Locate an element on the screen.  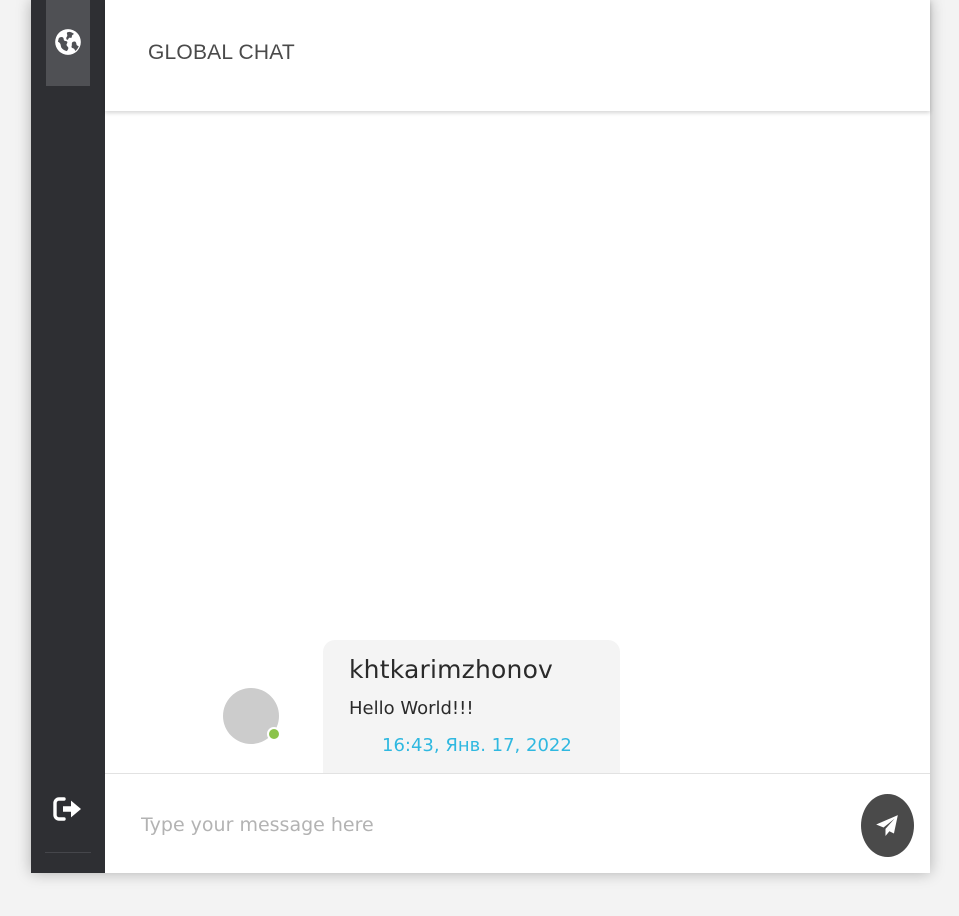
sidebar is located at coordinates (68, 436).